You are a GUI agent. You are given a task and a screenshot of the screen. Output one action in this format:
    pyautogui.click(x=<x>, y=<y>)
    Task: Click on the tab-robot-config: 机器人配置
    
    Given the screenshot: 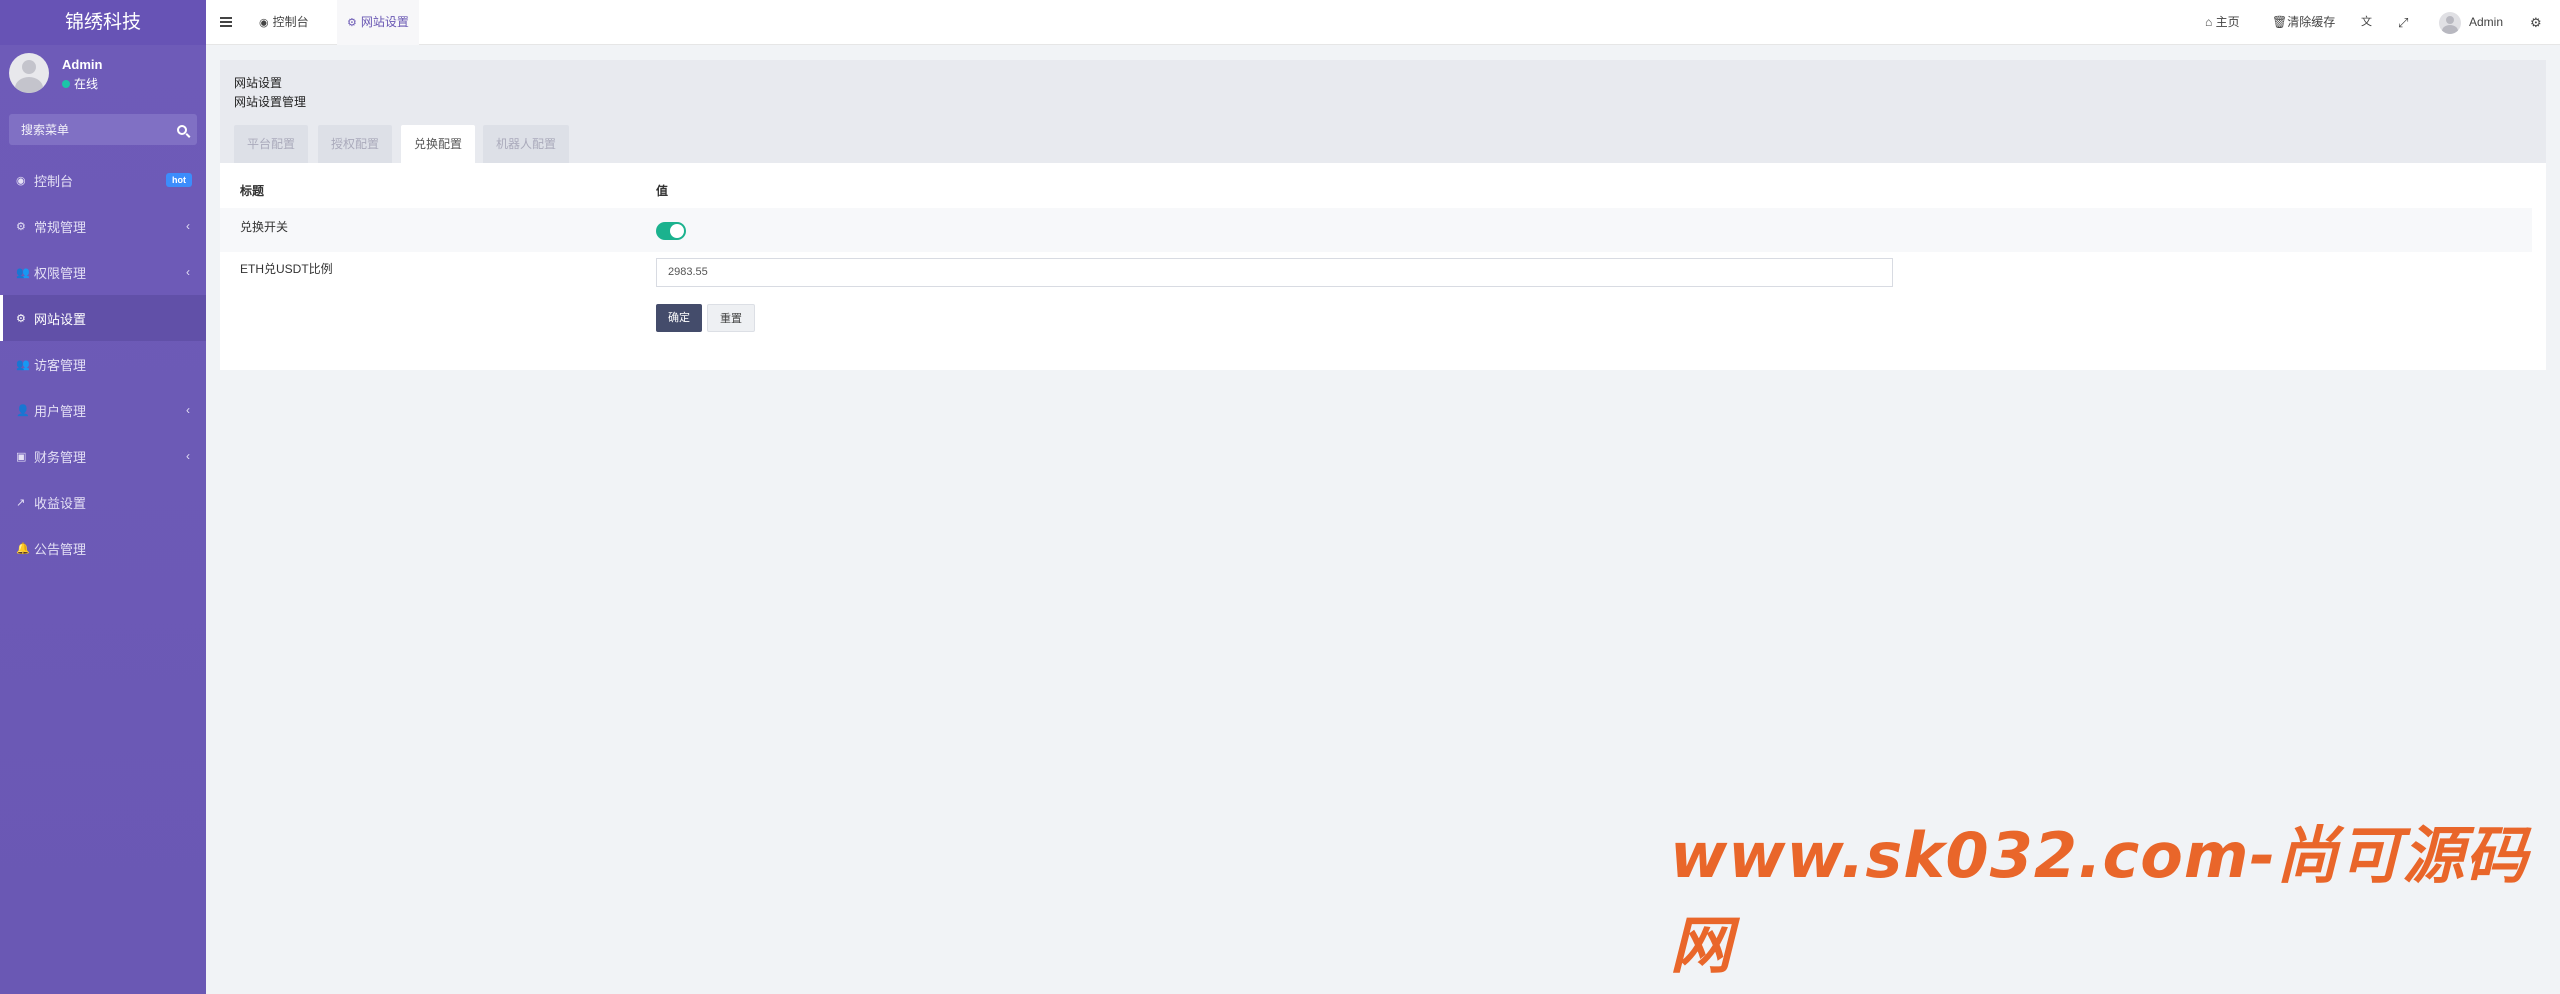 What is the action you would take?
    pyautogui.click(x=526, y=144)
    